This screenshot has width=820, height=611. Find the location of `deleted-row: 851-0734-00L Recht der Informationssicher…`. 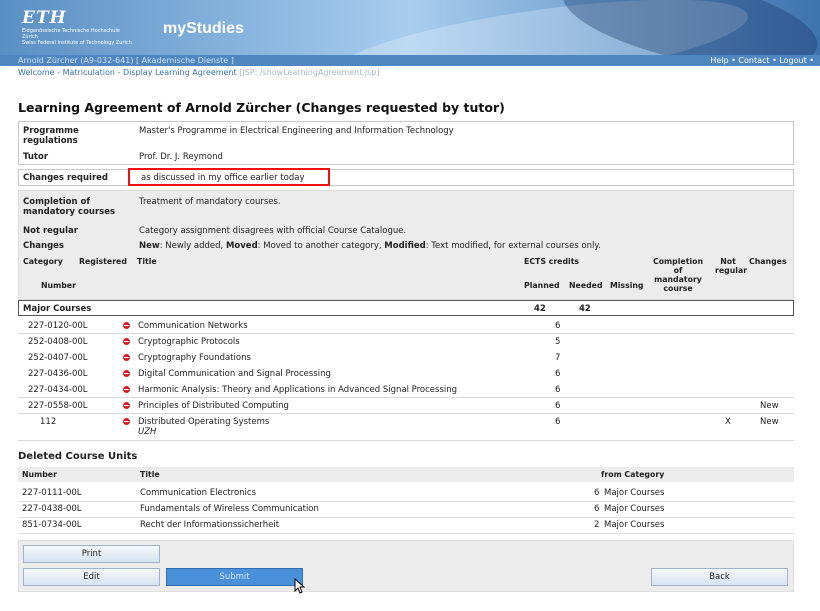

deleted-row: 851-0734-00L Recht der Informationssicher… is located at coordinates (406, 525).